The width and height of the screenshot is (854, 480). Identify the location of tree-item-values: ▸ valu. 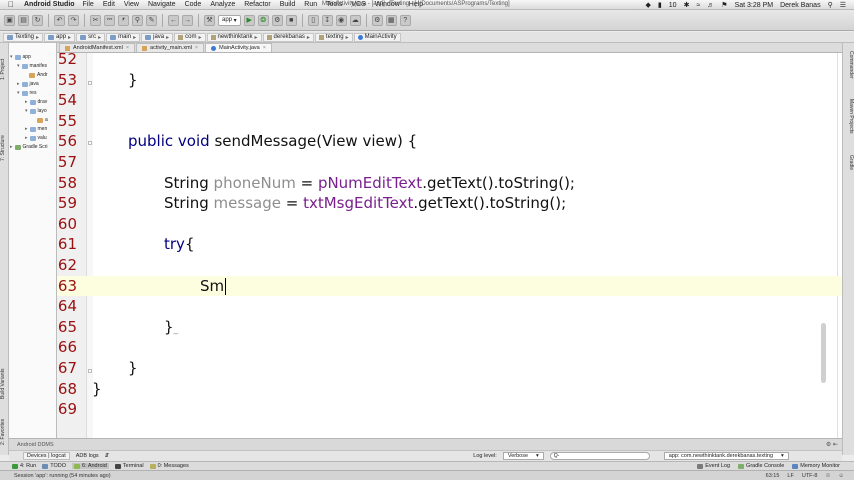
(36, 138).